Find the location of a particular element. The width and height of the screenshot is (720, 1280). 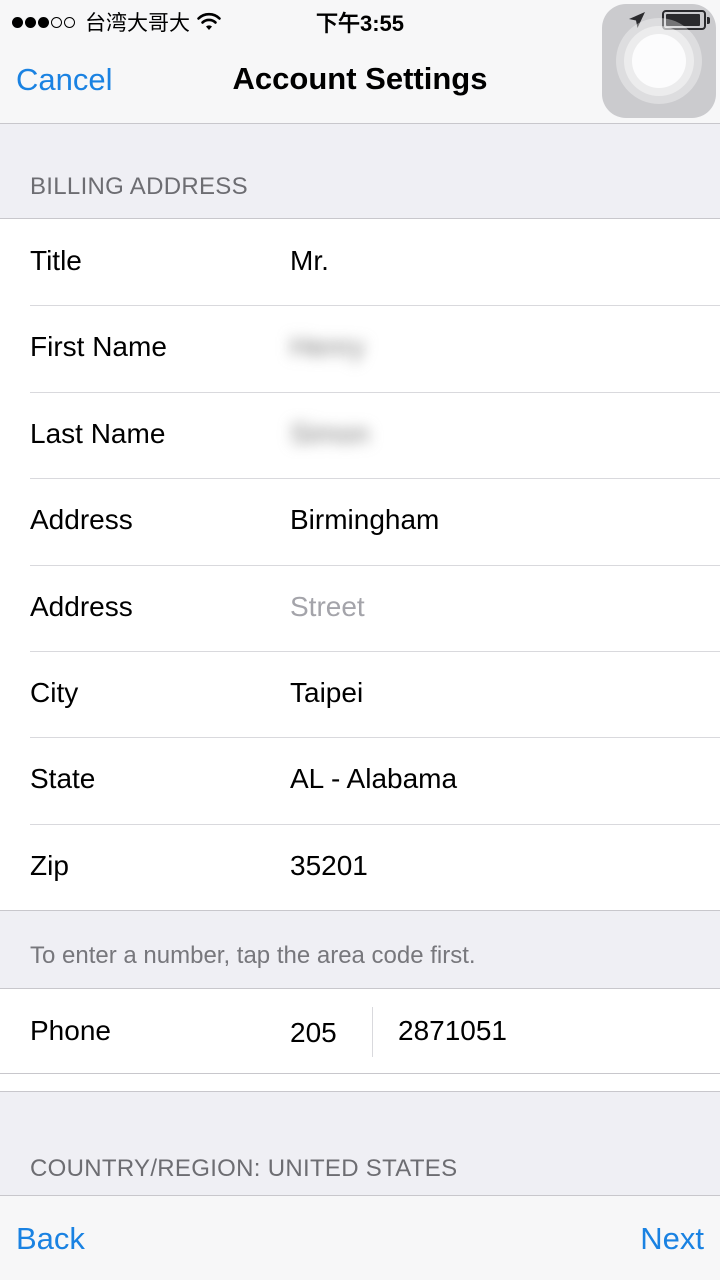

address-line1-row: Address Birmingham is located at coordinates (360, 521).